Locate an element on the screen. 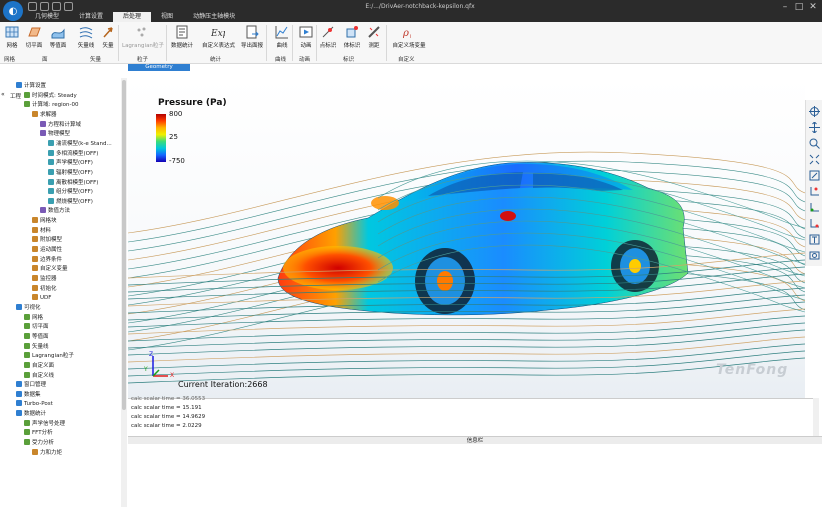 This screenshot has height=511, width=822. open-icon is located at coordinates (44, 6).